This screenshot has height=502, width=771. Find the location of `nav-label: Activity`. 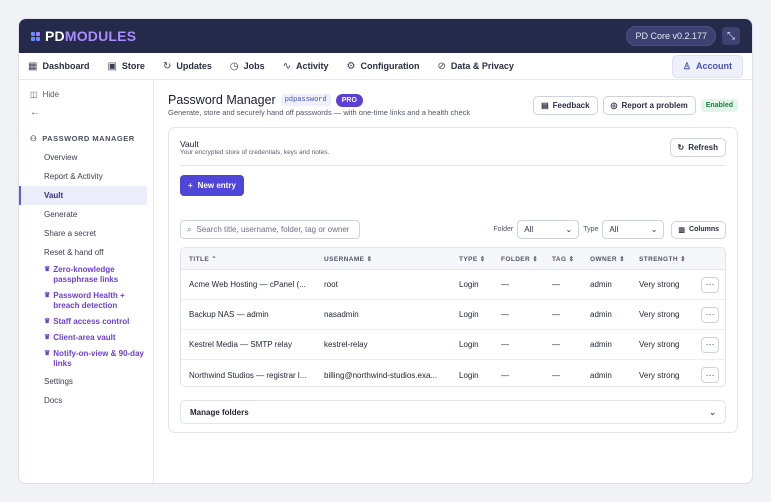

nav-label: Activity is located at coordinates (312, 66).